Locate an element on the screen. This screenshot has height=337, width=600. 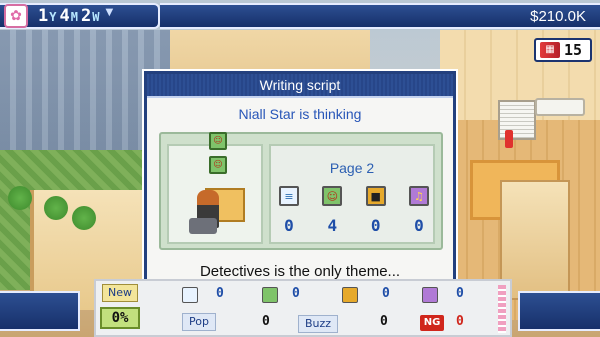
page-label: Page 2 is located at coordinates (352, 168).